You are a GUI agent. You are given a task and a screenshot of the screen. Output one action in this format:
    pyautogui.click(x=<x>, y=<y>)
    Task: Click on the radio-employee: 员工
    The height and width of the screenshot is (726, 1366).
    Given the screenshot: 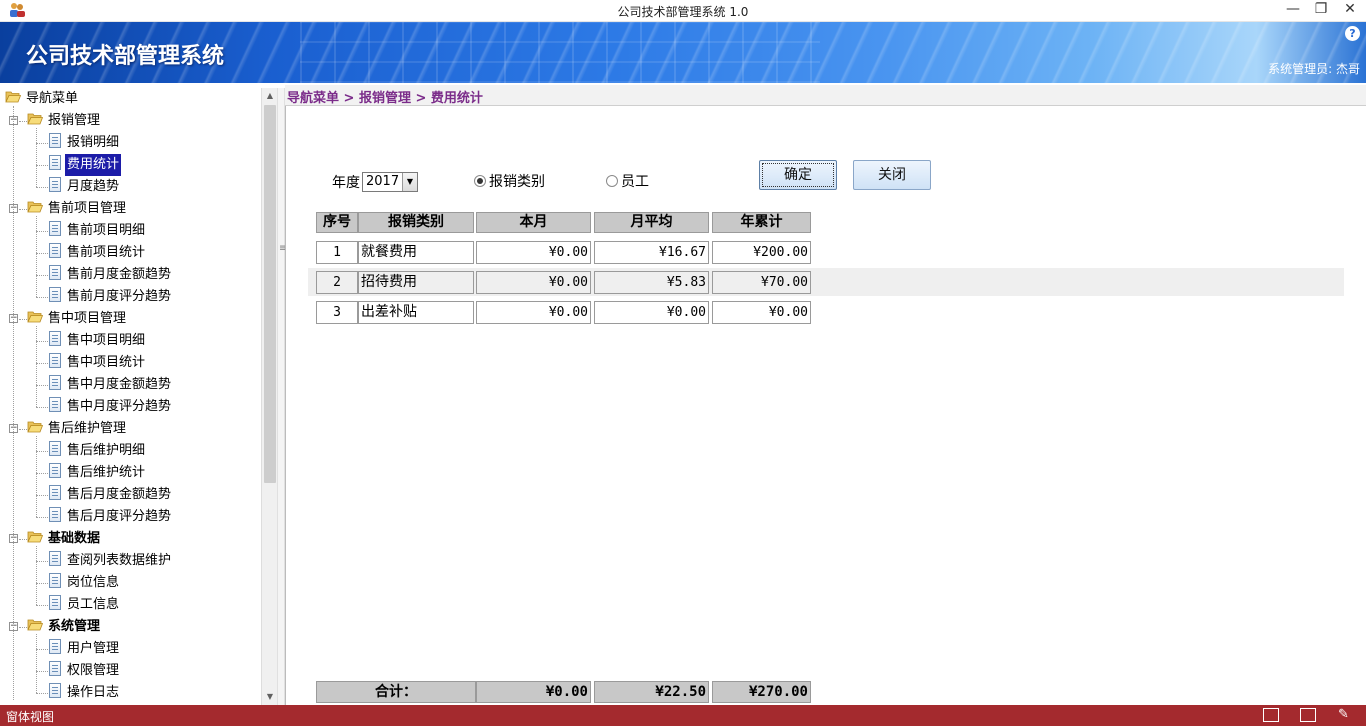 What is the action you would take?
    pyautogui.click(x=627, y=182)
    